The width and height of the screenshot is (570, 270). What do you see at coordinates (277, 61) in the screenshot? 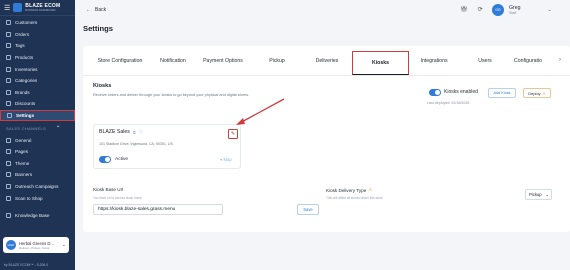
I see `tab-pickup: Pickup` at bounding box center [277, 61].